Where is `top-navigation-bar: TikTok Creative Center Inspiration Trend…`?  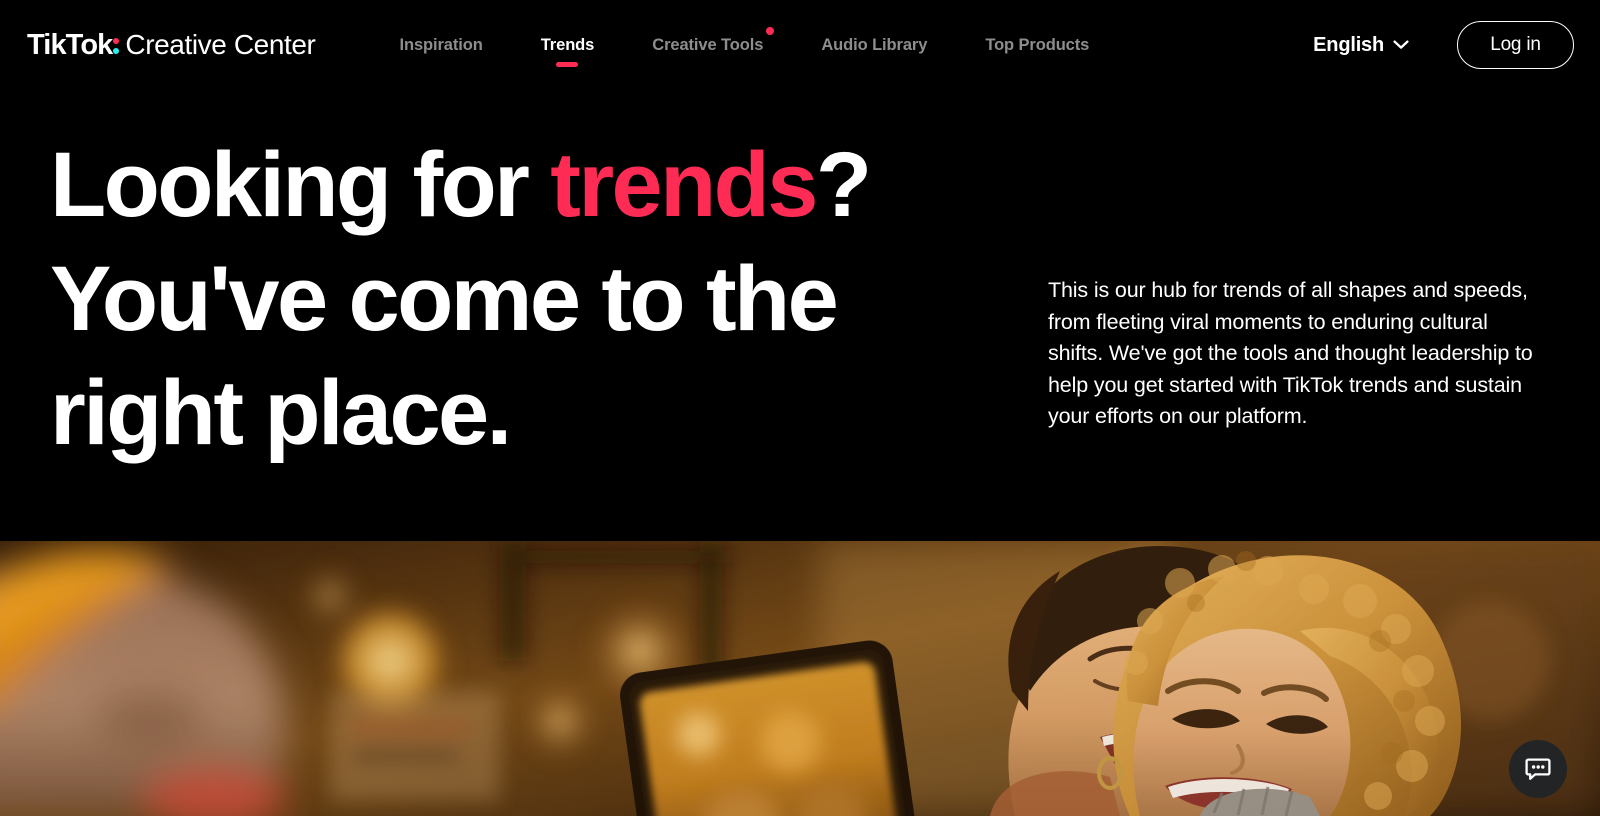
top-navigation-bar: TikTok Creative Center Inspiration Trend… is located at coordinates (800, 45).